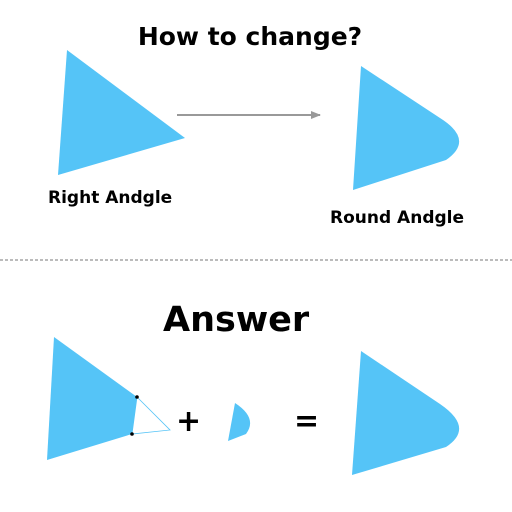 The height and width of the screenshot is (512, 512). Describe the element at coordinates (397, 218) in the screenshot. I see `round-angle-label: Round Andgle` at that location.